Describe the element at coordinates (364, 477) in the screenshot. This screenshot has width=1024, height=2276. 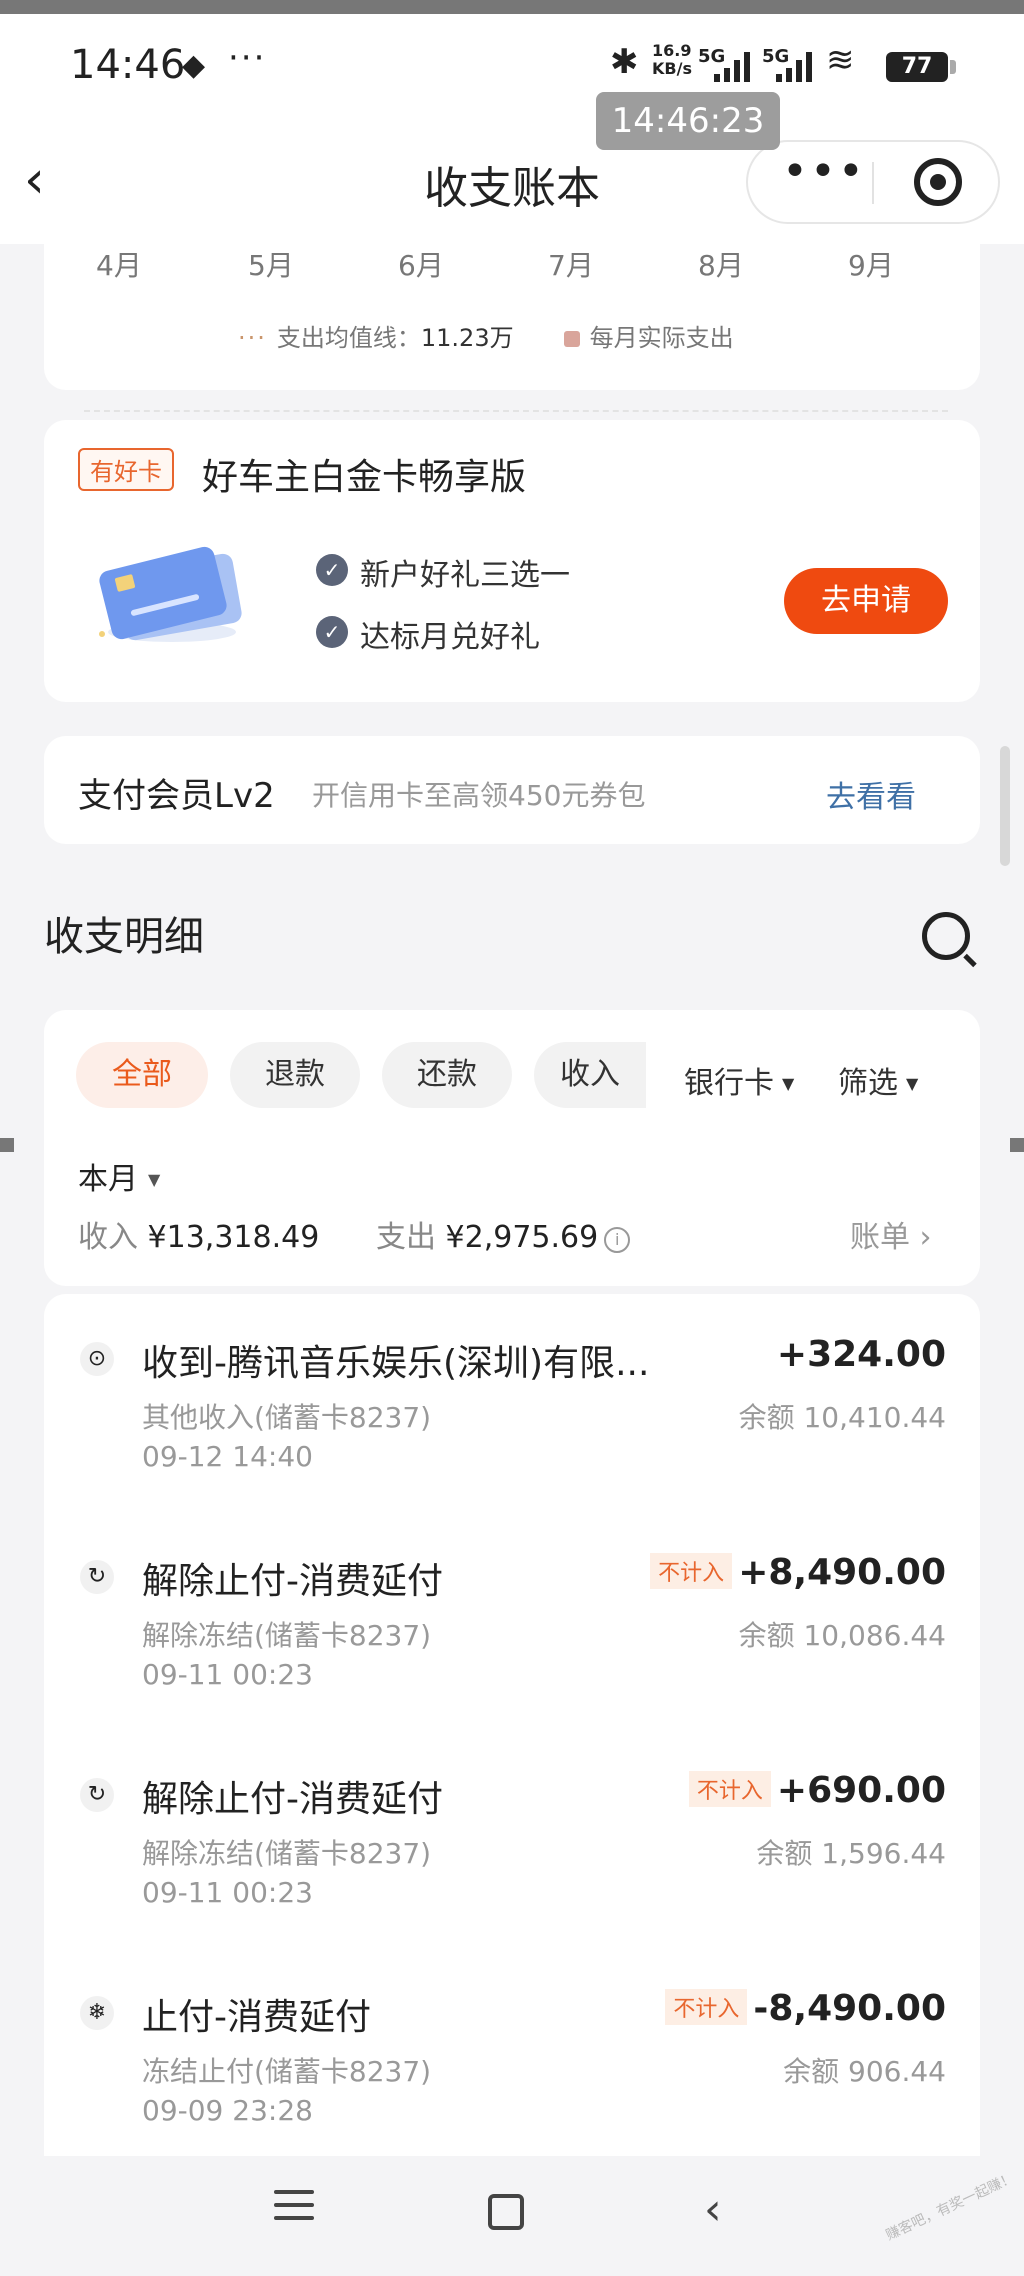
I see `promo-title: 好车主白金卡畅享版` at that location.